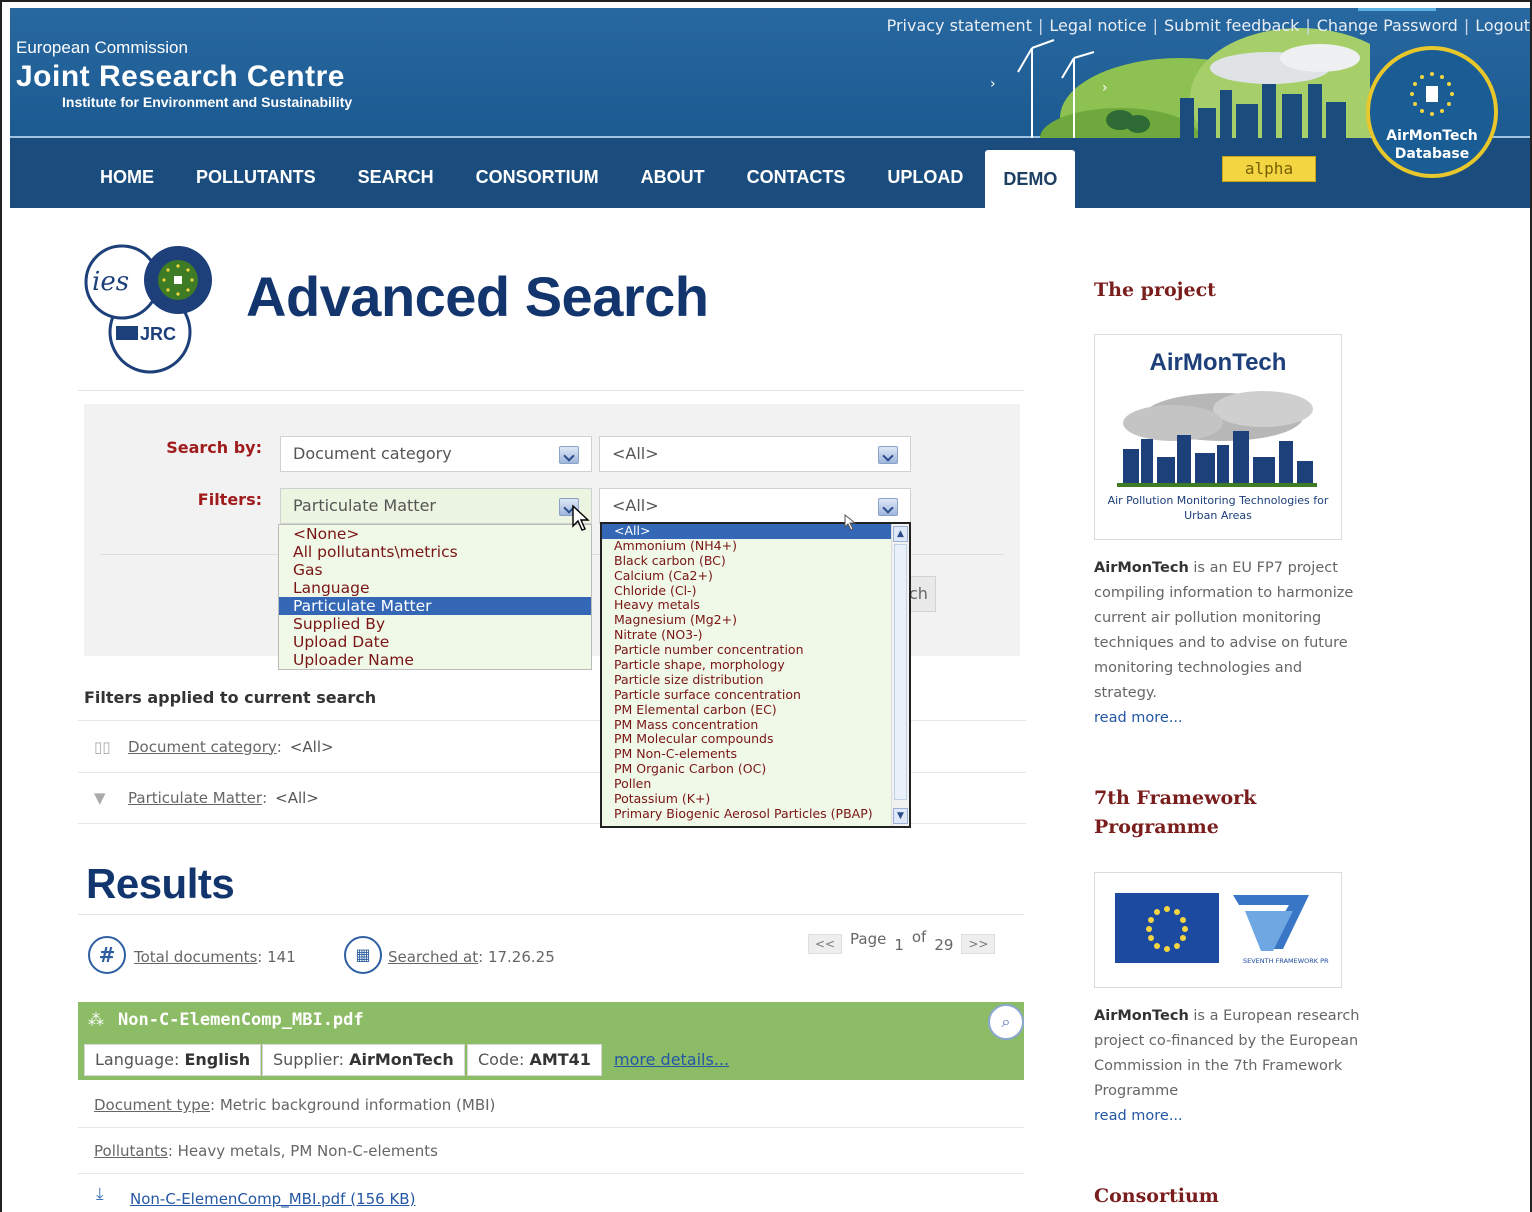  I want to click on airmontech-database-logo: AirMonTech Database, so click(1432, 112).